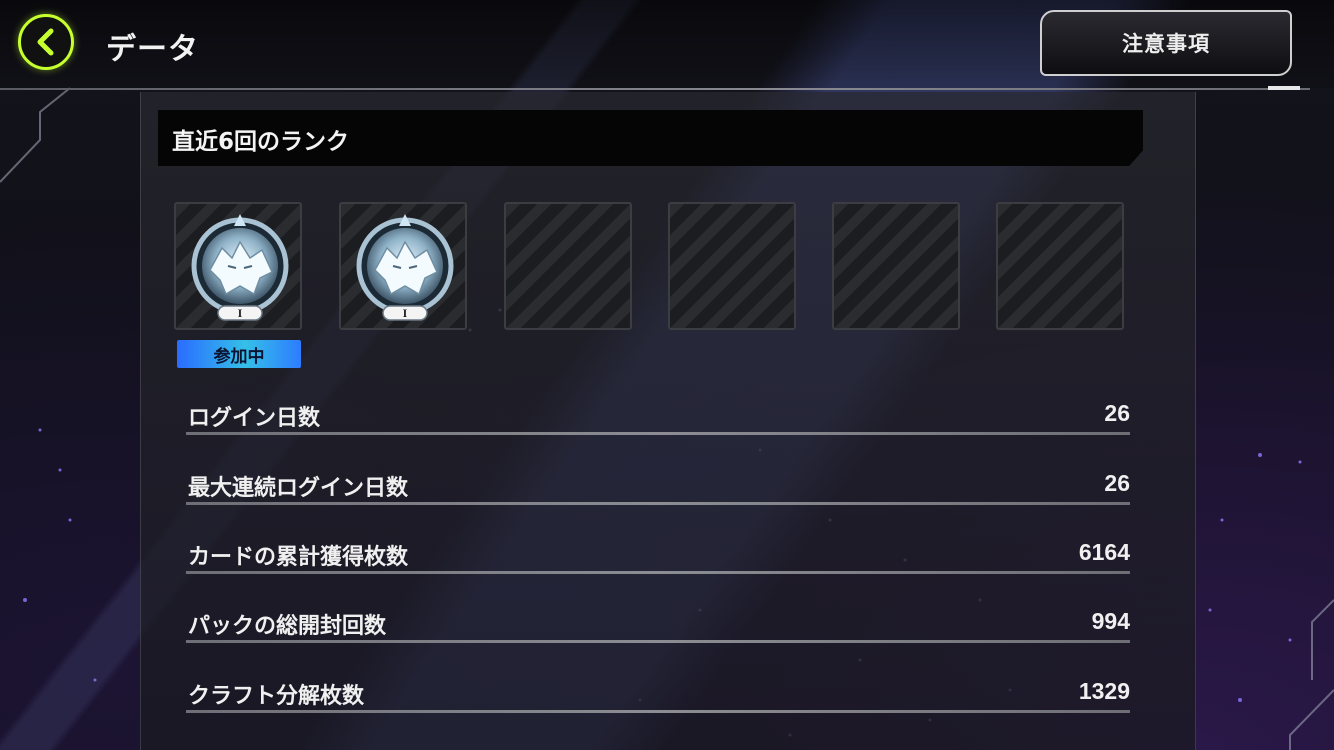 The width and height of the screenshot is (1334, 750). I want to click on current-season-badge: 参加中, so click(239, 354).